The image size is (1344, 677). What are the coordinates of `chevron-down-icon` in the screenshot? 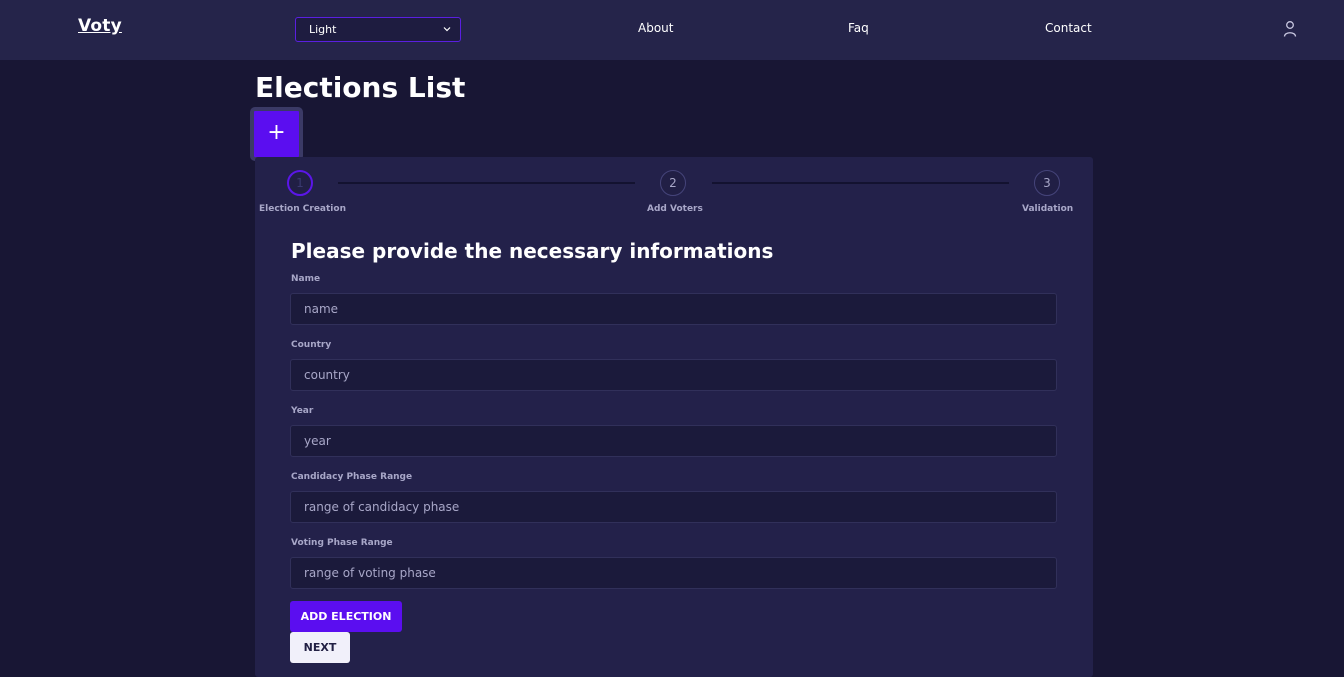 It's located at (447, 29).